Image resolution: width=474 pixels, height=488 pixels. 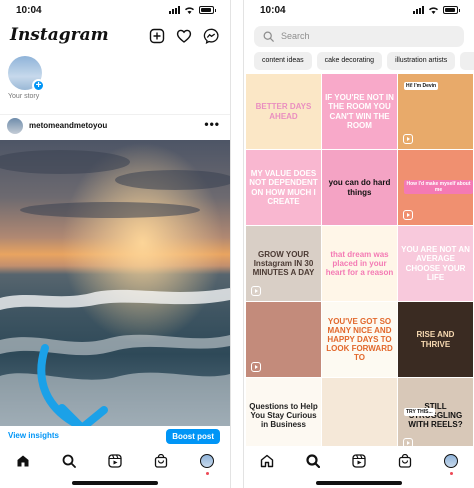 I want to click on tile-text: YOU ARE NOT AN AVERAGE CHOOSE YOUR LIFE, so click(x=435, y=263).